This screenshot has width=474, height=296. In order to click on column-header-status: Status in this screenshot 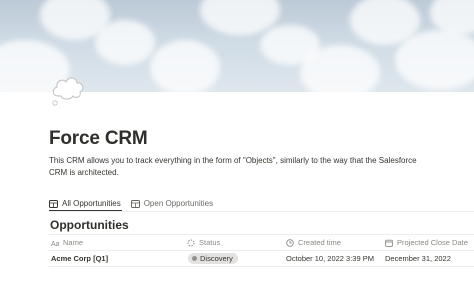, I will do `click(203, 242)`.